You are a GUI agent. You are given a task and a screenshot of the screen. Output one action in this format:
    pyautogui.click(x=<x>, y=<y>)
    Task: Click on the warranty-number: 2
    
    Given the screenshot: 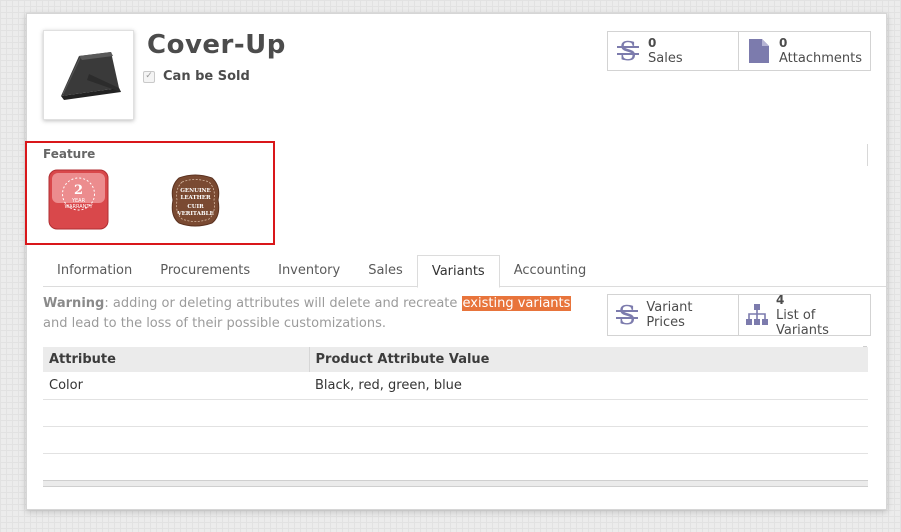 What is the action you would take?
    pyautogui.click(x=78, y=190)
    